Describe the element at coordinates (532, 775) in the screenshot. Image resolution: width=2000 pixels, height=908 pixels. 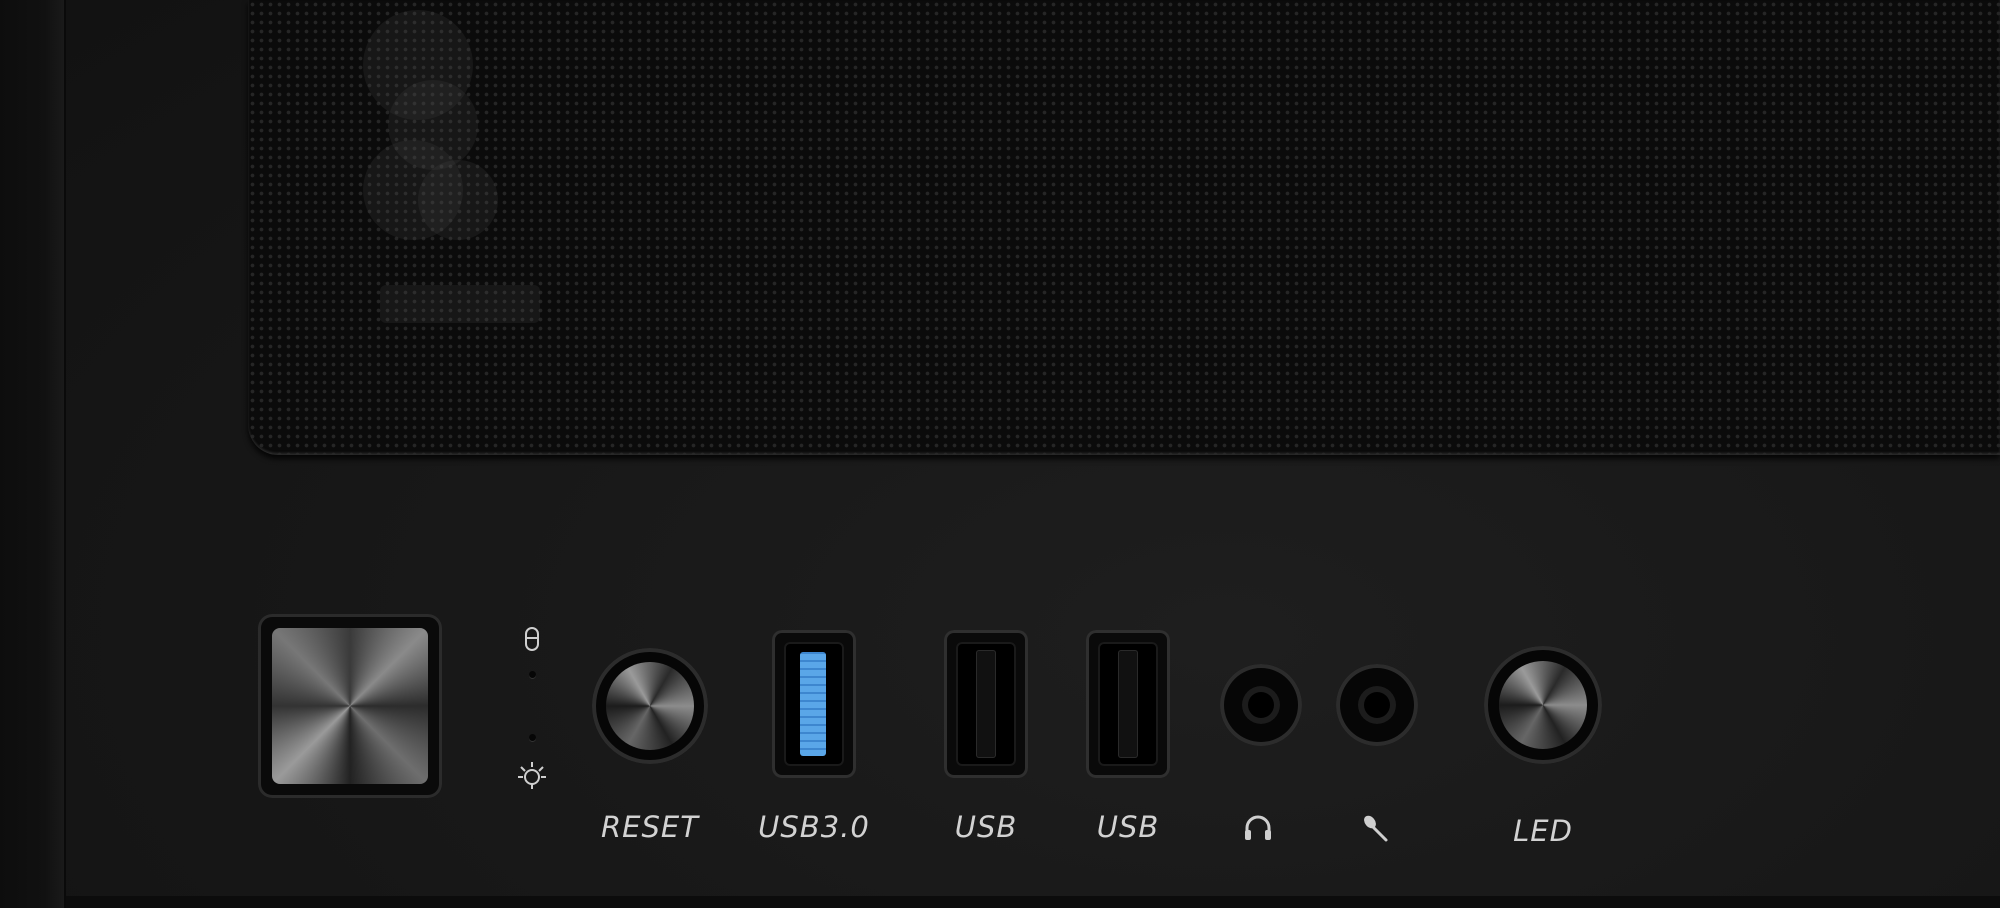
I see `bulb-icon` at that location.